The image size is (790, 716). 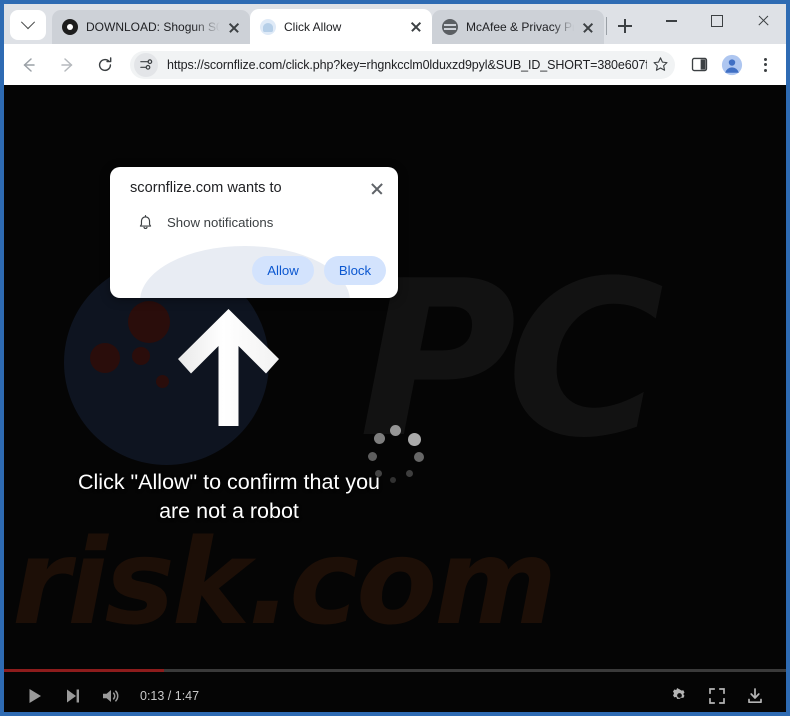 I want to click on tab-title: McAfee & Privacy Protect, so click(x=520, y=27).